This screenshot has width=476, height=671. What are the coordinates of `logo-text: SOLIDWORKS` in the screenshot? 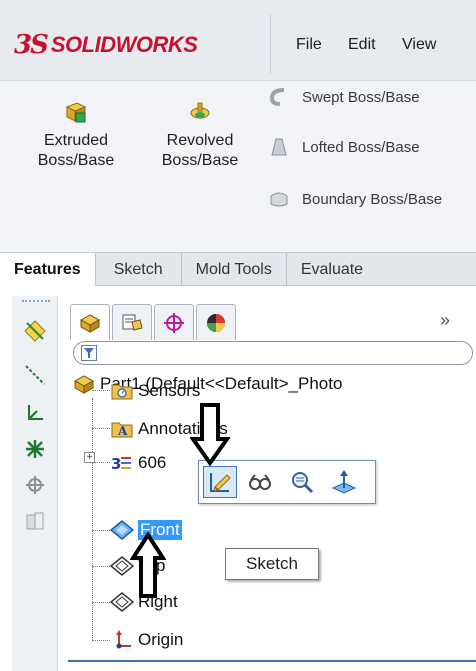 It's located at (124, 44).